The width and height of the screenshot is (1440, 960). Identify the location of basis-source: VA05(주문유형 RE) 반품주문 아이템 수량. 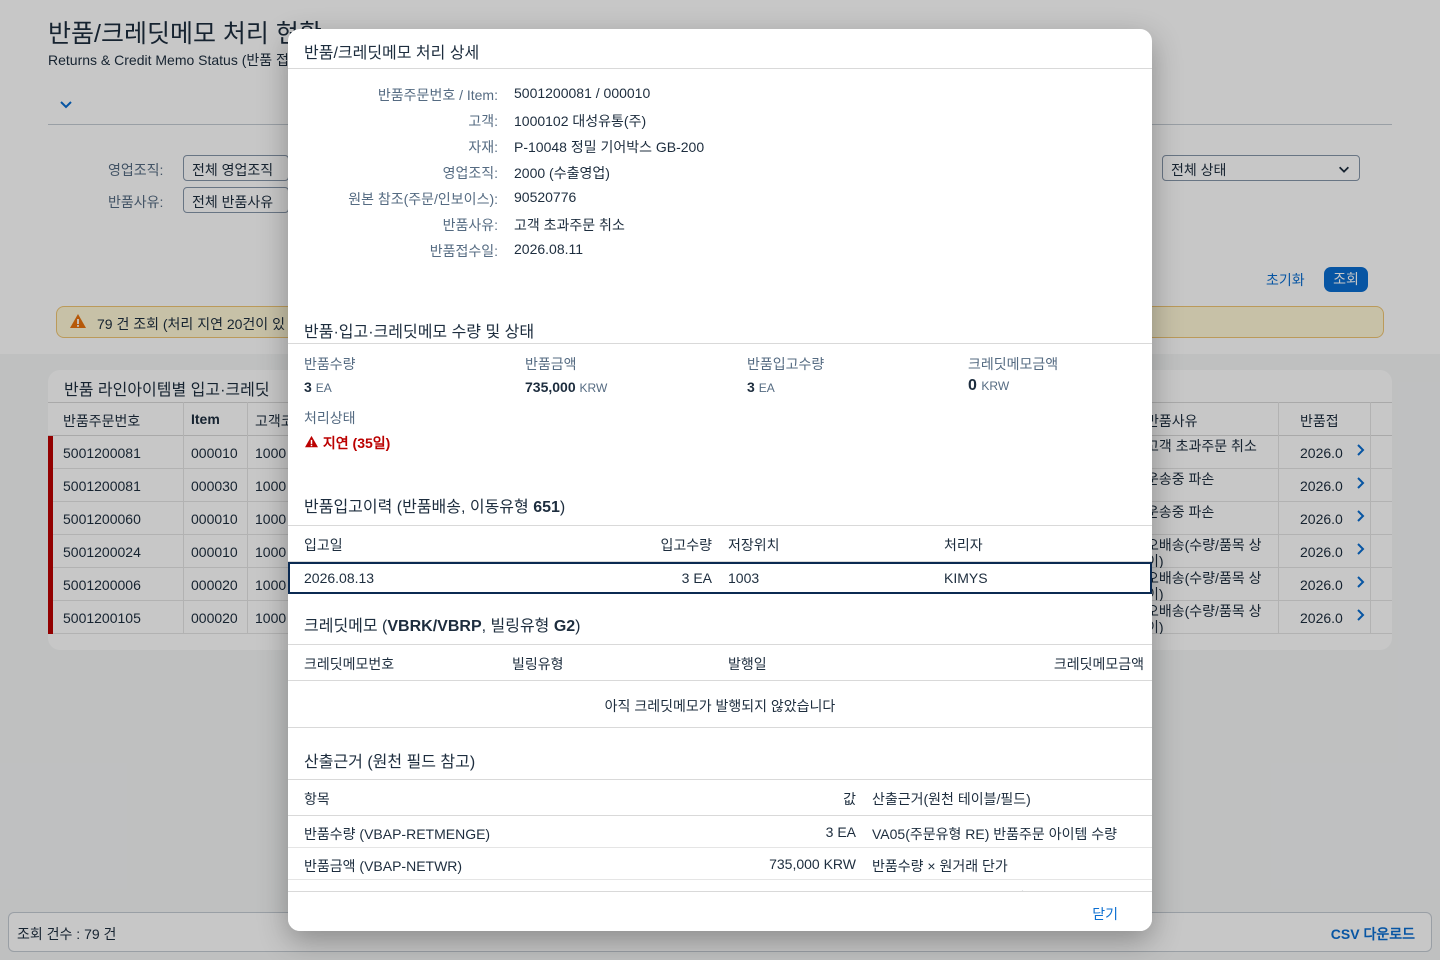
(994, 834).